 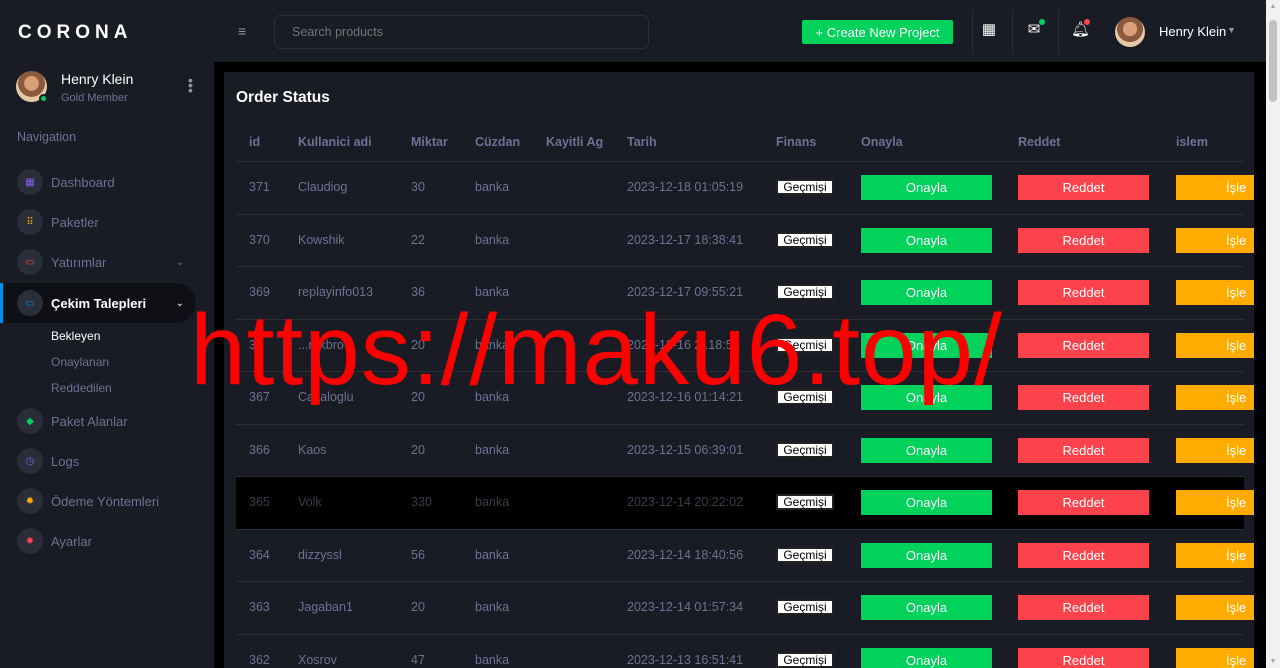 I want to click on sidebar-item-yatirimlar: ▭ Yatırımlar ⌄, so click(x=98, y=262).